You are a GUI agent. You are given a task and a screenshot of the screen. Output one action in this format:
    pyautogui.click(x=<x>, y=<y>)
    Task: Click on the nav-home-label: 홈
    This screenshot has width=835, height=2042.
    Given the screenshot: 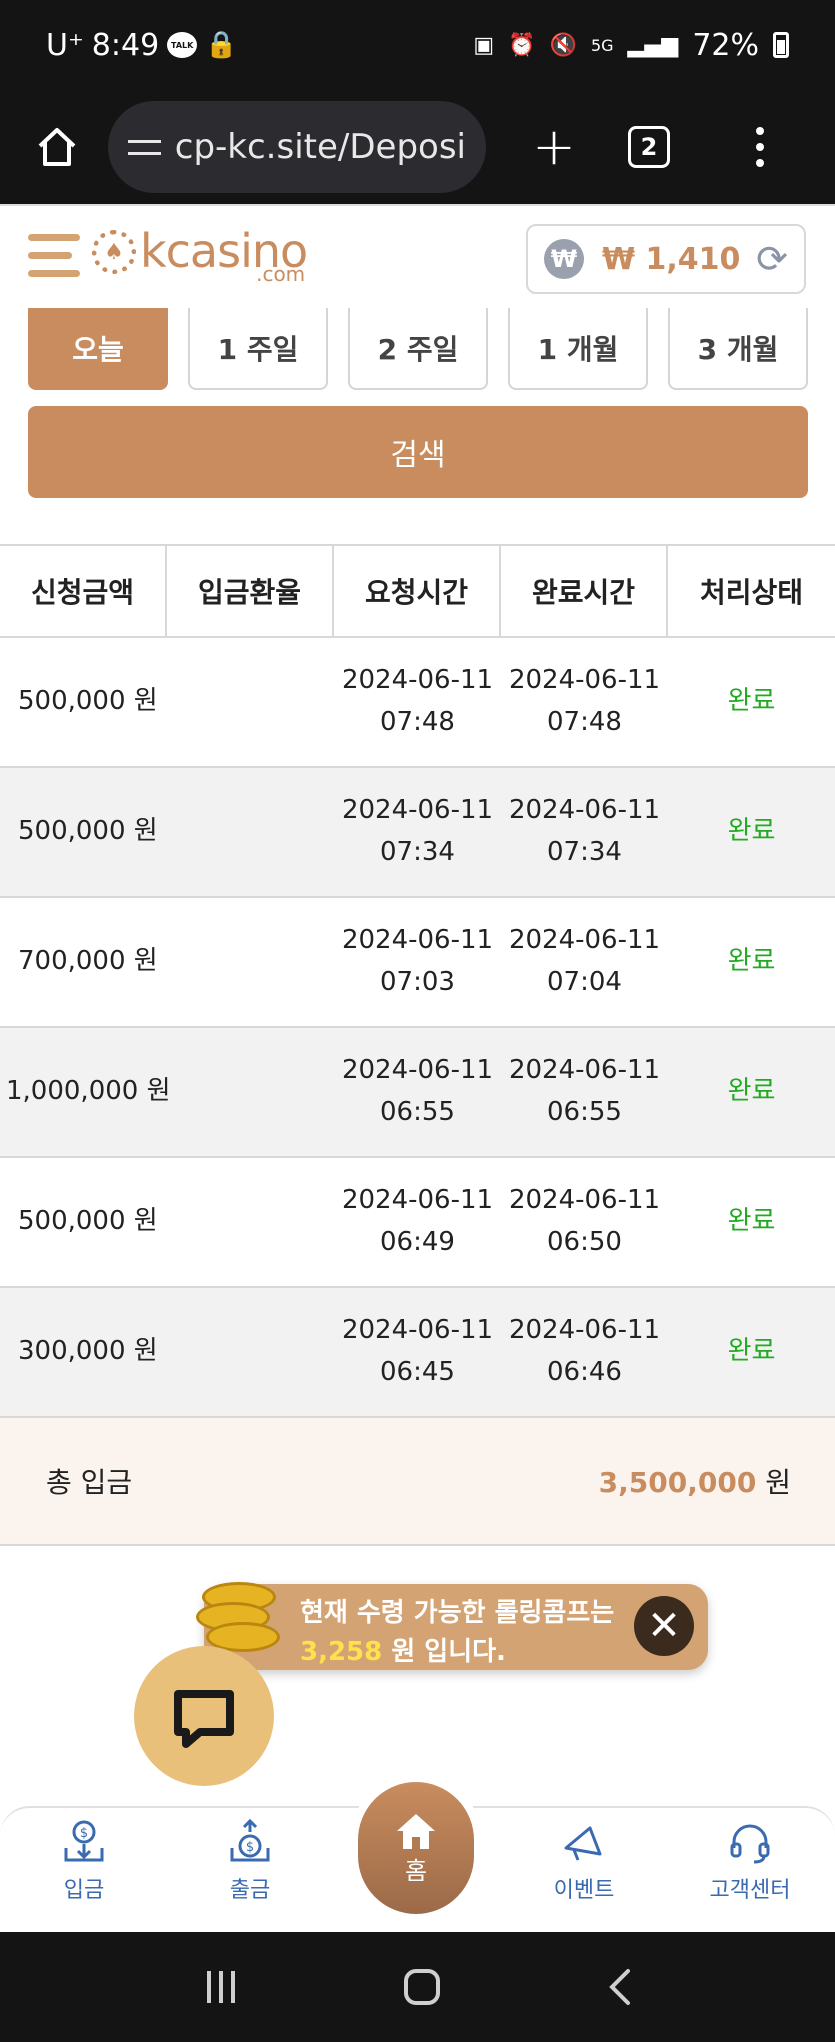 What is the action you would take?
    pyautogui.click(x=416, y=1870)
    